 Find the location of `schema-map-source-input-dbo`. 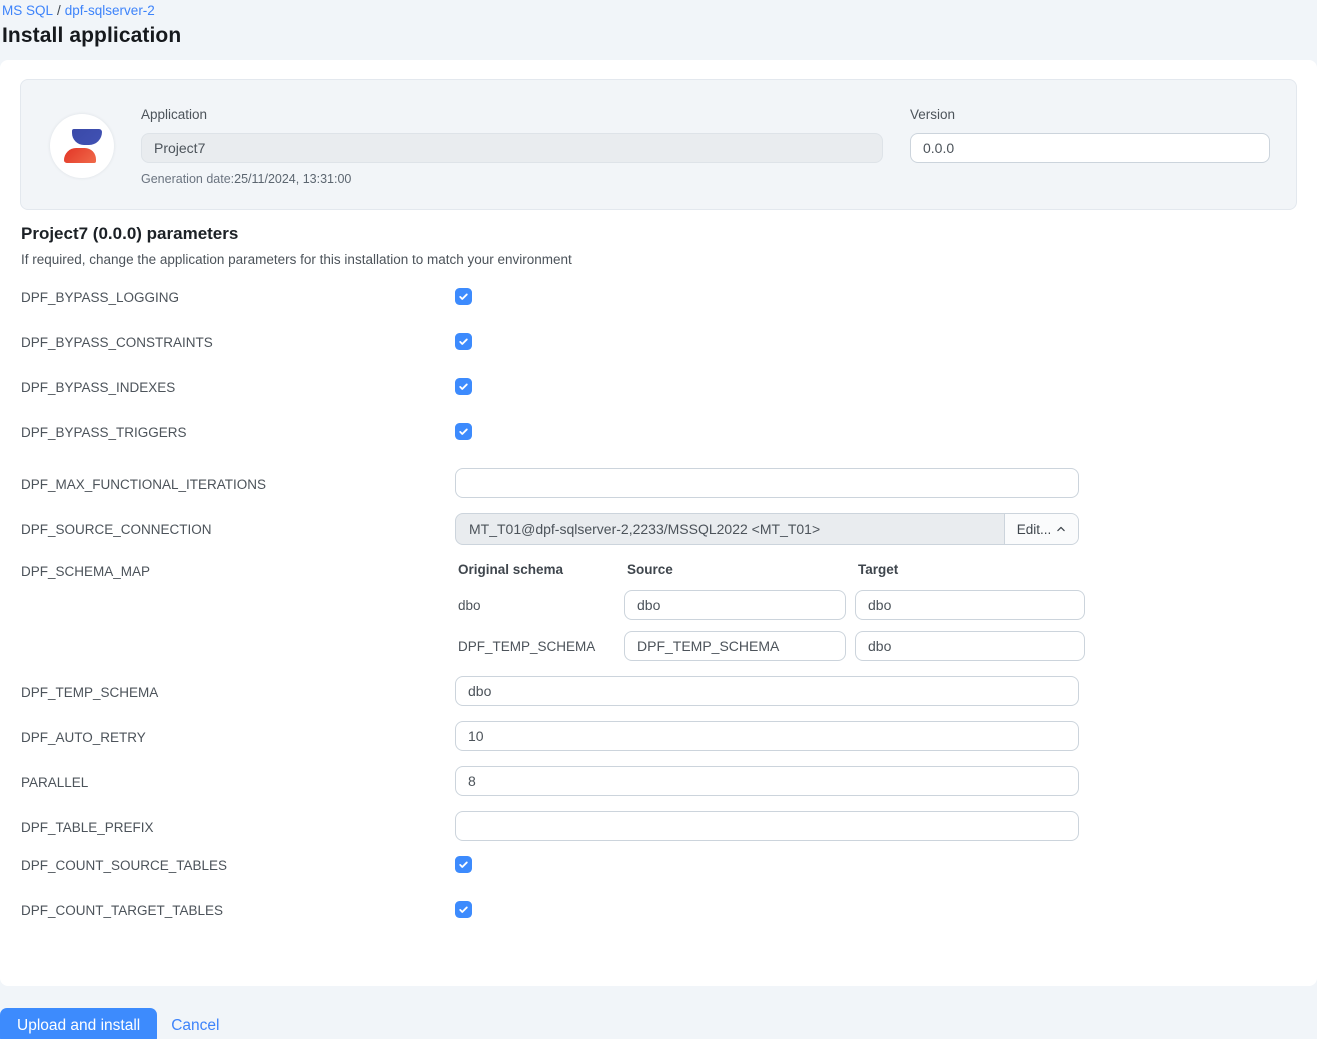

schema-map-source-input-dbo is located at coordinates (735, 605).